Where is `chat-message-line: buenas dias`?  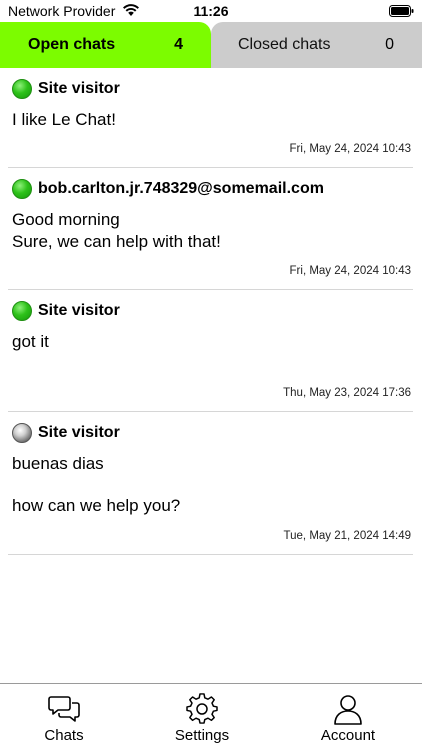 chat-message-line: buenas dias is located at coordinates (58, 463).